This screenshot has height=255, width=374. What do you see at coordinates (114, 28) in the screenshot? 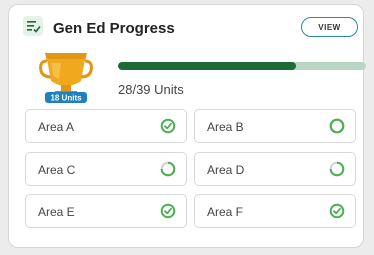
I see `card-title: Gen Ed Progress` at bounding box center [114, 28].